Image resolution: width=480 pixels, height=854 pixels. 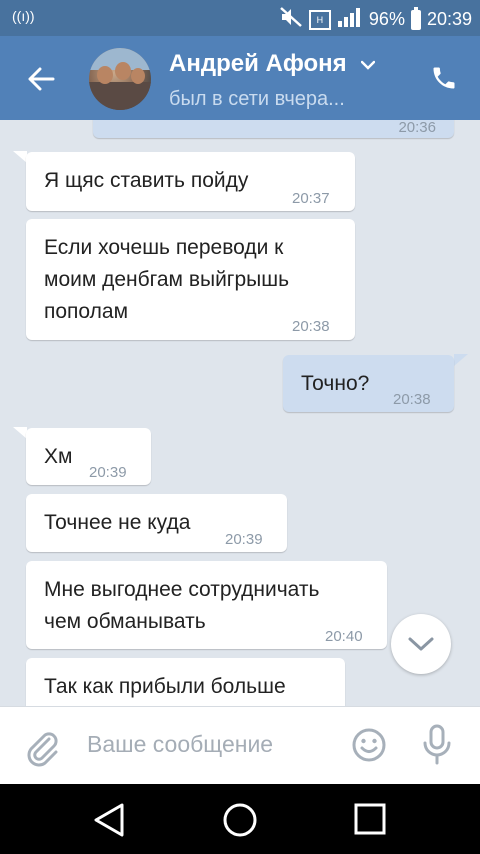 What do you see at coordinates (23, 16) in the screenshot?
I see `hotspot-icon: ((ı))` at bounding box center [23, 16].